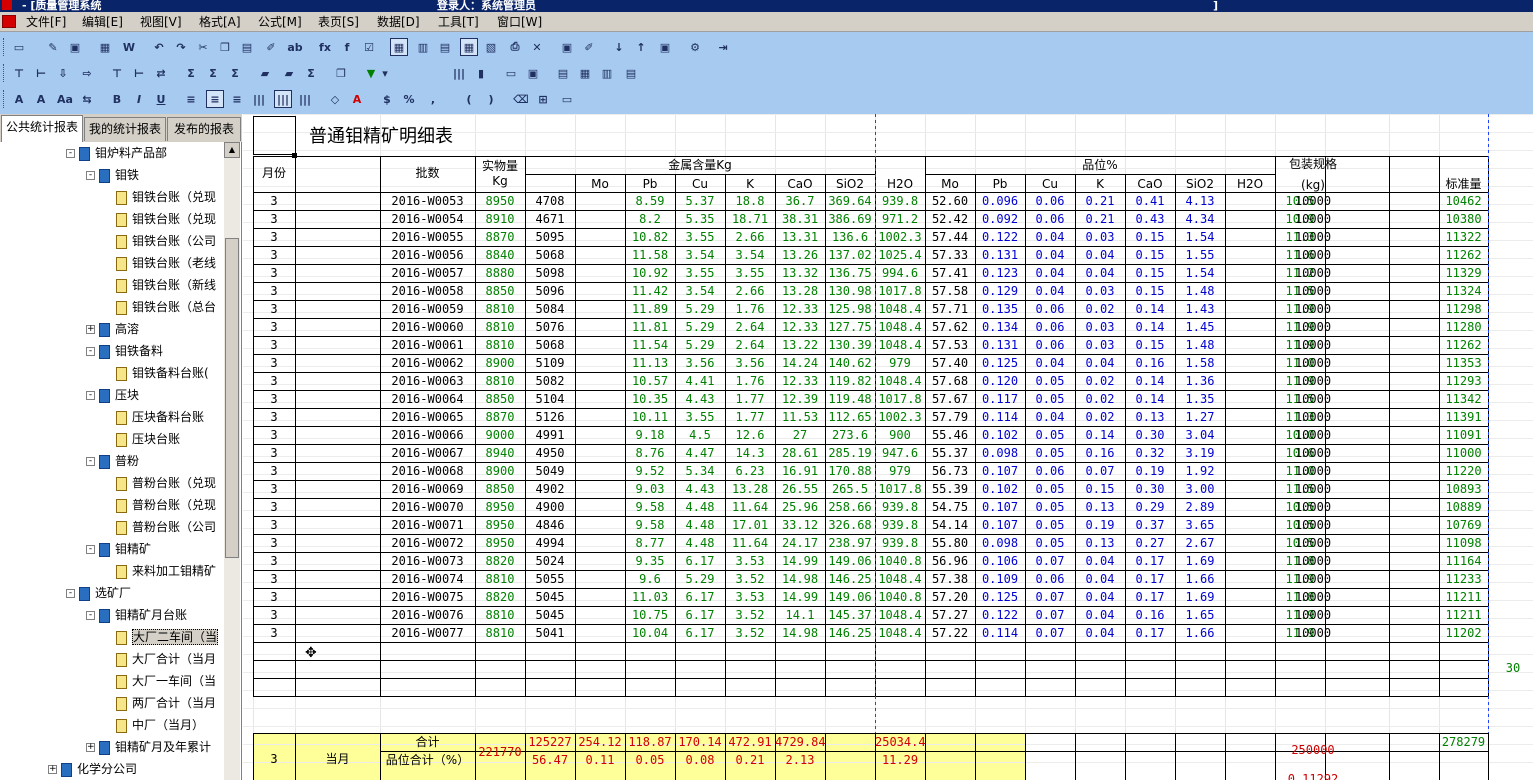  I want to click on cell-metal: 258.66, so click(850, 507).